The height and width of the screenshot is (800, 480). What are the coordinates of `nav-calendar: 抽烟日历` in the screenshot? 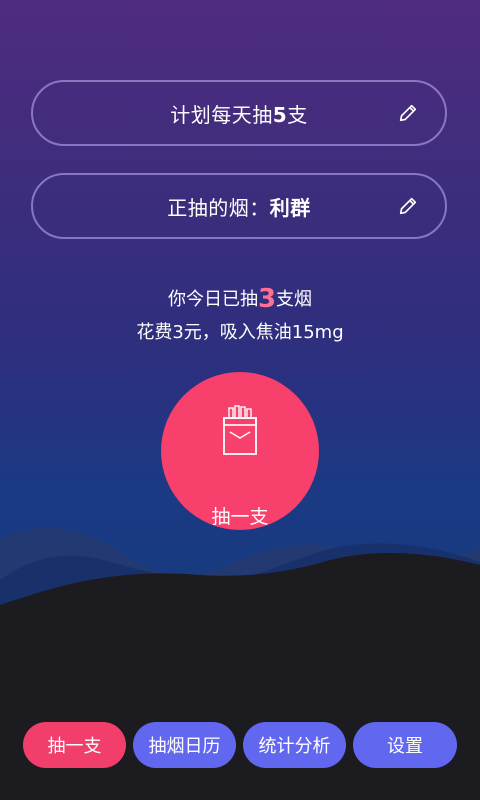 It's located at (184, 745).